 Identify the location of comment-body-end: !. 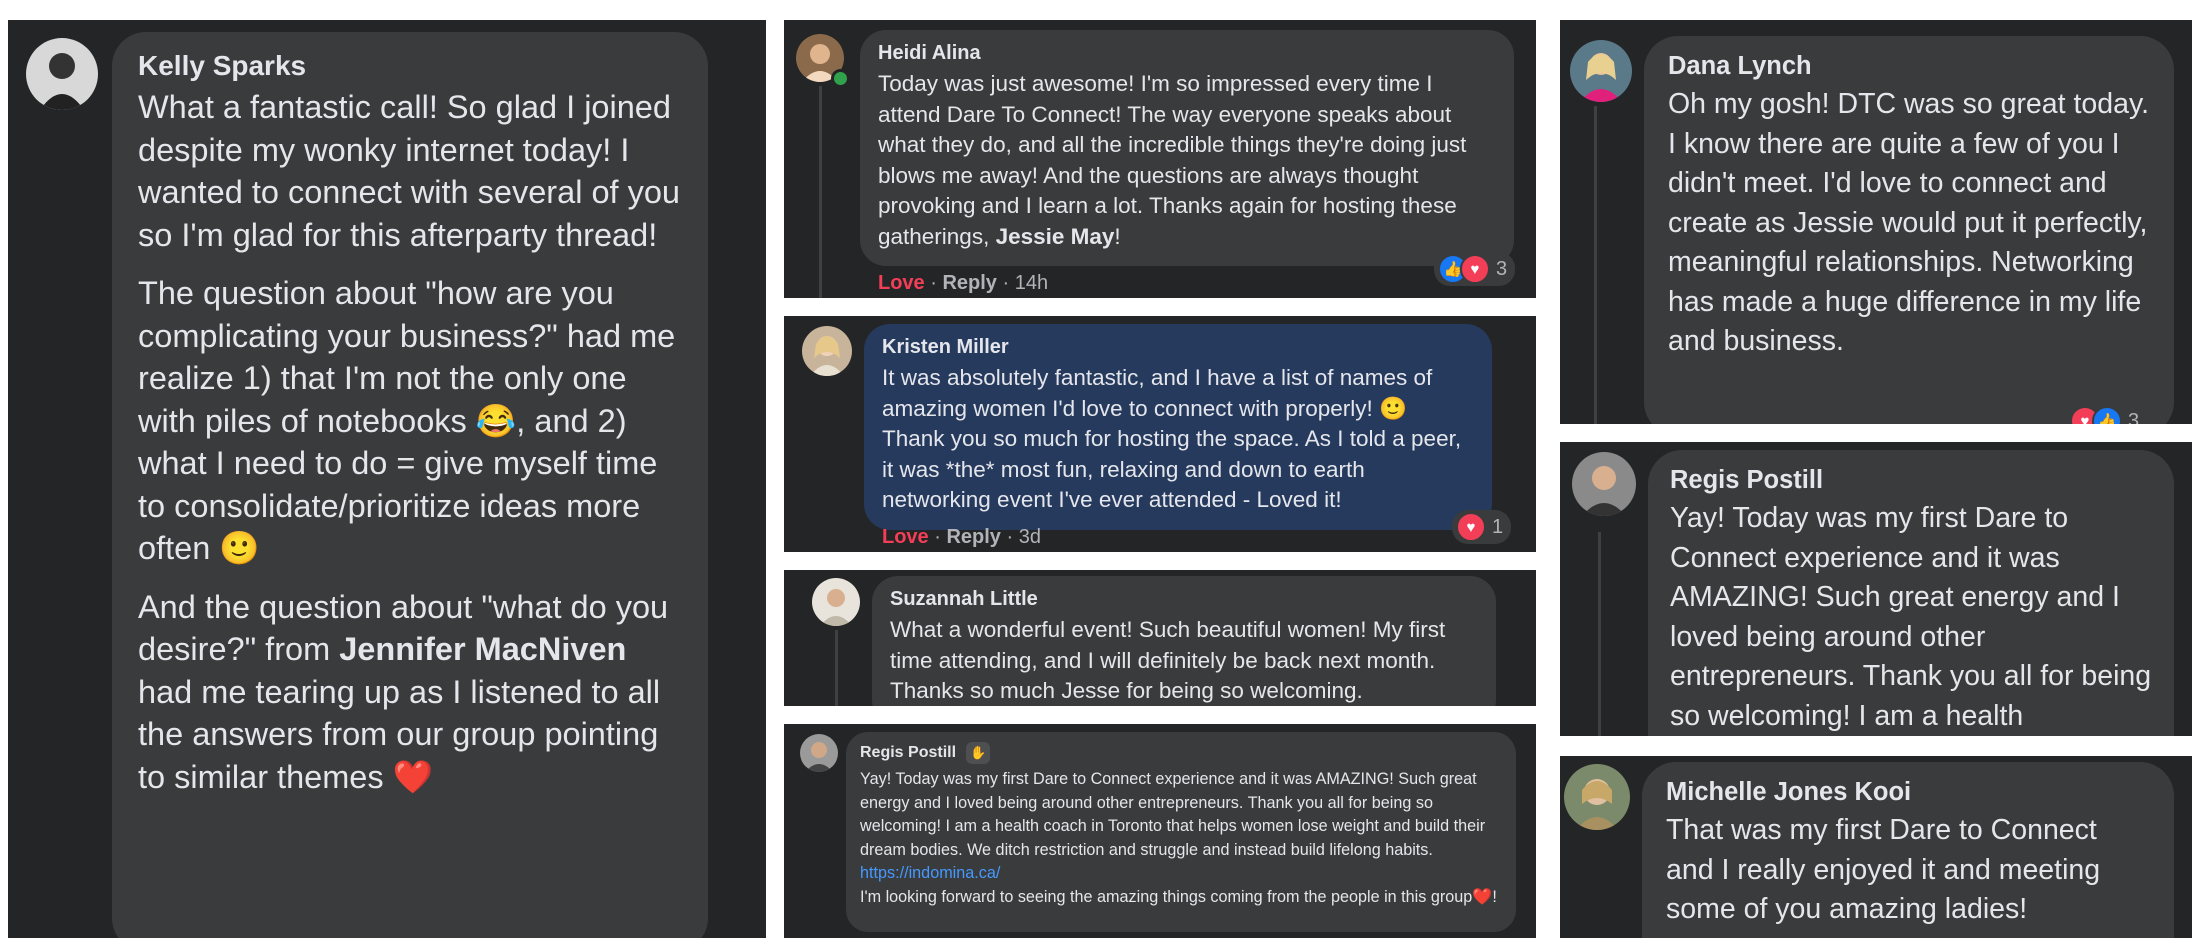
(1117, 236).